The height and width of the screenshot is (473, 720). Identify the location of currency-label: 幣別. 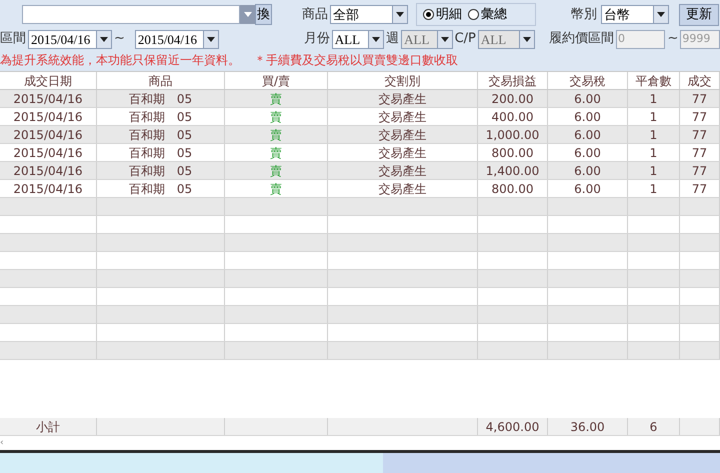
(584, 15).